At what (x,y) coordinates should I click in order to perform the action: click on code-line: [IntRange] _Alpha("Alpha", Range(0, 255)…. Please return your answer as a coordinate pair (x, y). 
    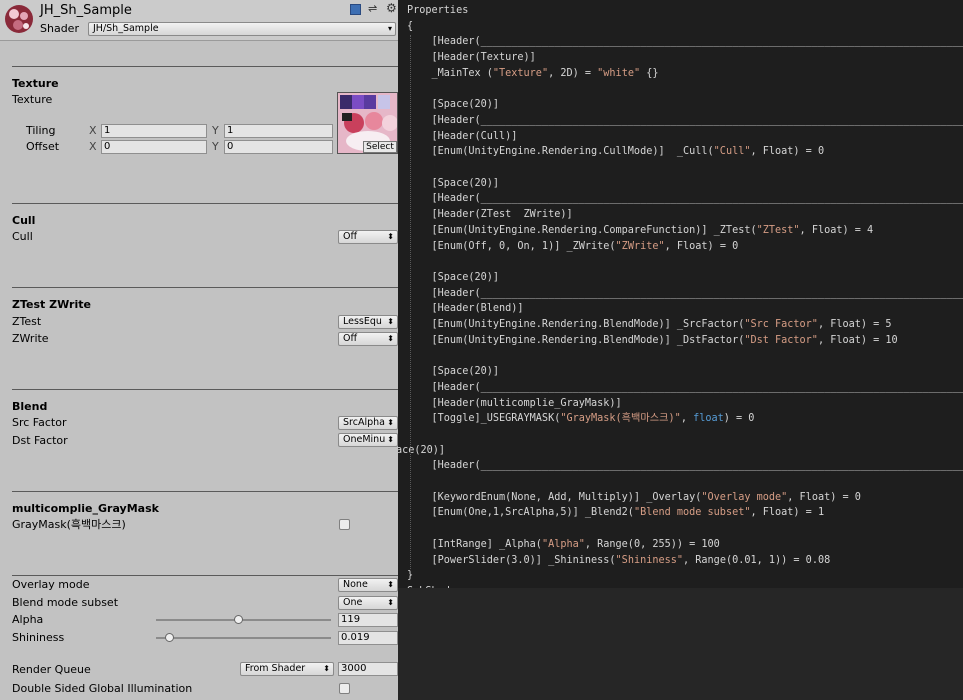
    Looking at the image, I should click on (563, 544).